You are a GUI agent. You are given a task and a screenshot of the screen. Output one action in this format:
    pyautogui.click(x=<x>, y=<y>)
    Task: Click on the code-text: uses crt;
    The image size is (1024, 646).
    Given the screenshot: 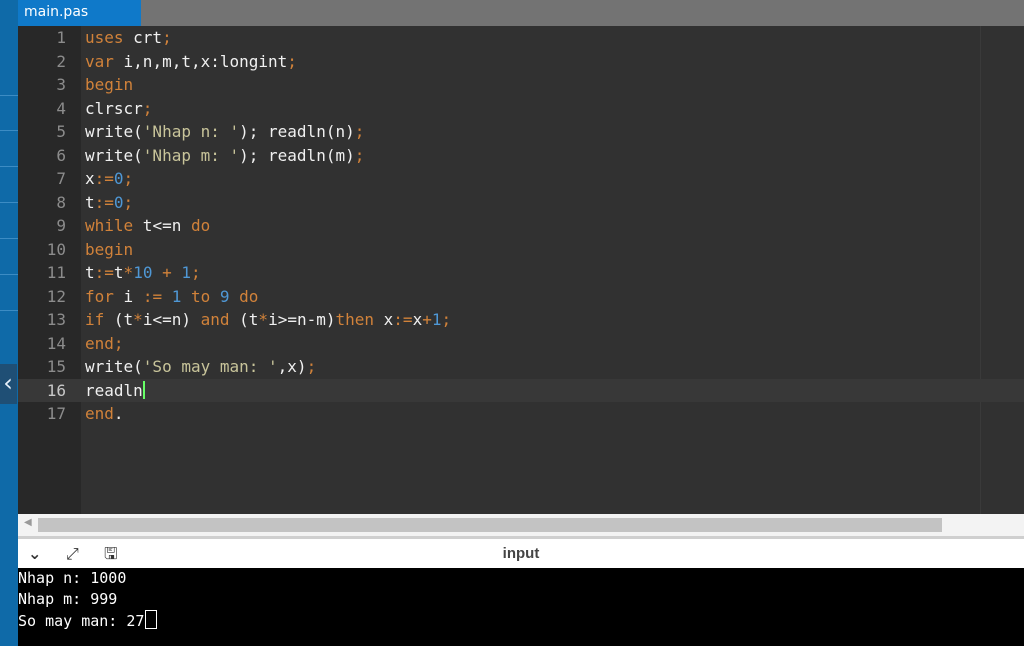 What is the action you would take?
    pyautogui.click(x=128, y=37)
    